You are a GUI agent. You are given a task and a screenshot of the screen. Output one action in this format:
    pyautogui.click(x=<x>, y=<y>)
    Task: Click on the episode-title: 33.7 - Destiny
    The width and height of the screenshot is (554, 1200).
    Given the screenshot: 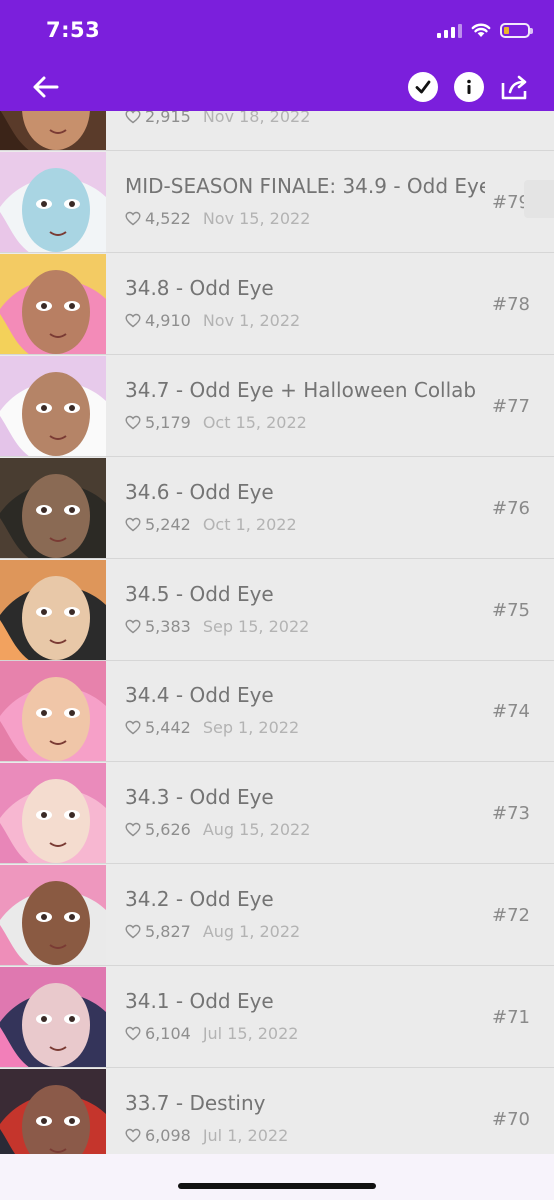 What is the action you would take?
    pyautogui.click(x=195, y=1103)
    